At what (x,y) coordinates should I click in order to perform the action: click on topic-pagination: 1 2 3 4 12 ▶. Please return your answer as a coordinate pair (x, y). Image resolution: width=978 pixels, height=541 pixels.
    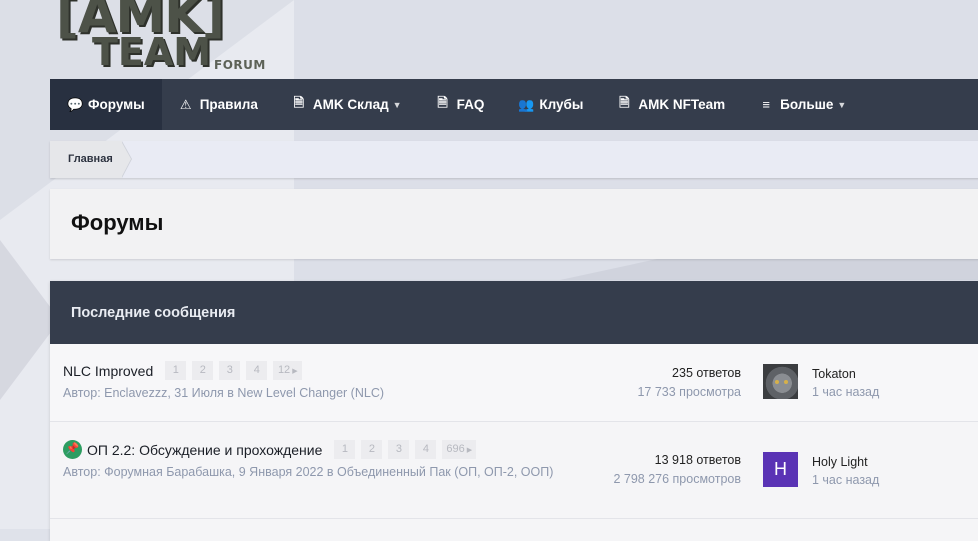
    Looking at the image, I should click on (236, 370).